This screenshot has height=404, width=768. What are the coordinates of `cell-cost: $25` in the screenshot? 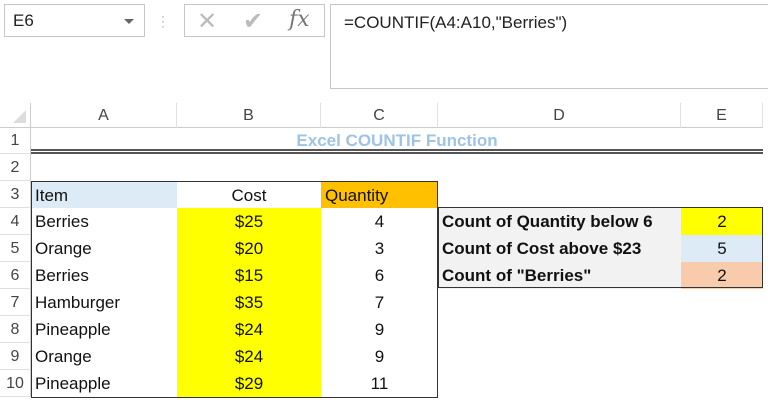 It's located at (249, 221).